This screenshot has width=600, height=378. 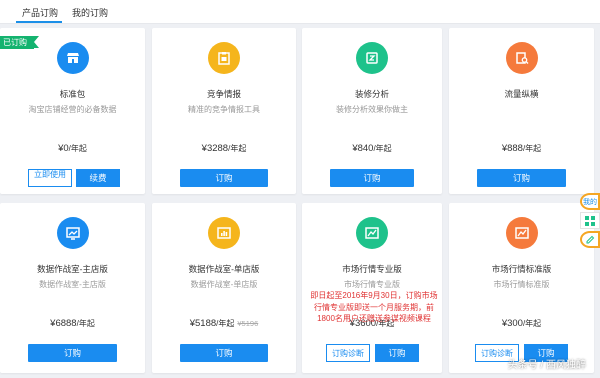 I want to click on renew-button: 续费, so click(x=98, y=178).